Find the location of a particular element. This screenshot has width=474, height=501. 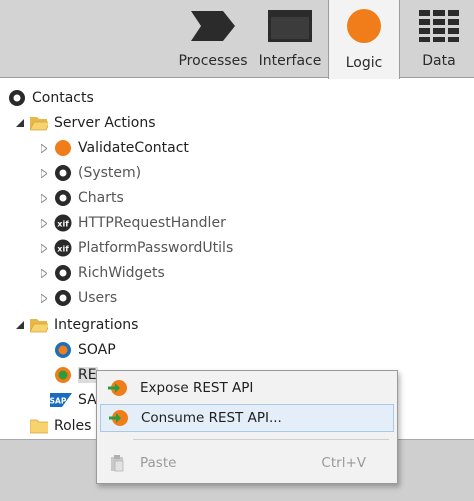

tab-label: Interface is located at coordinates (290, 61).